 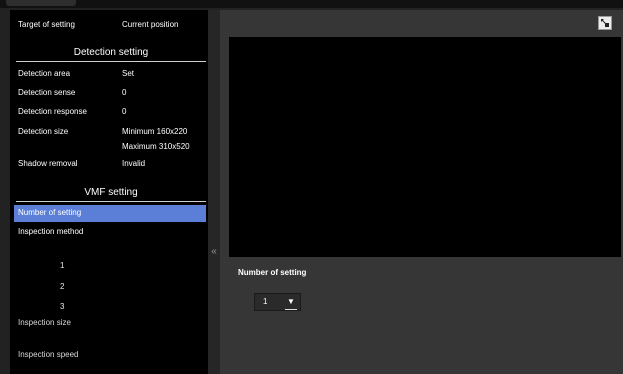 I want to click on vmf-setting-title: VMF setting, so click(x=111, y=193).